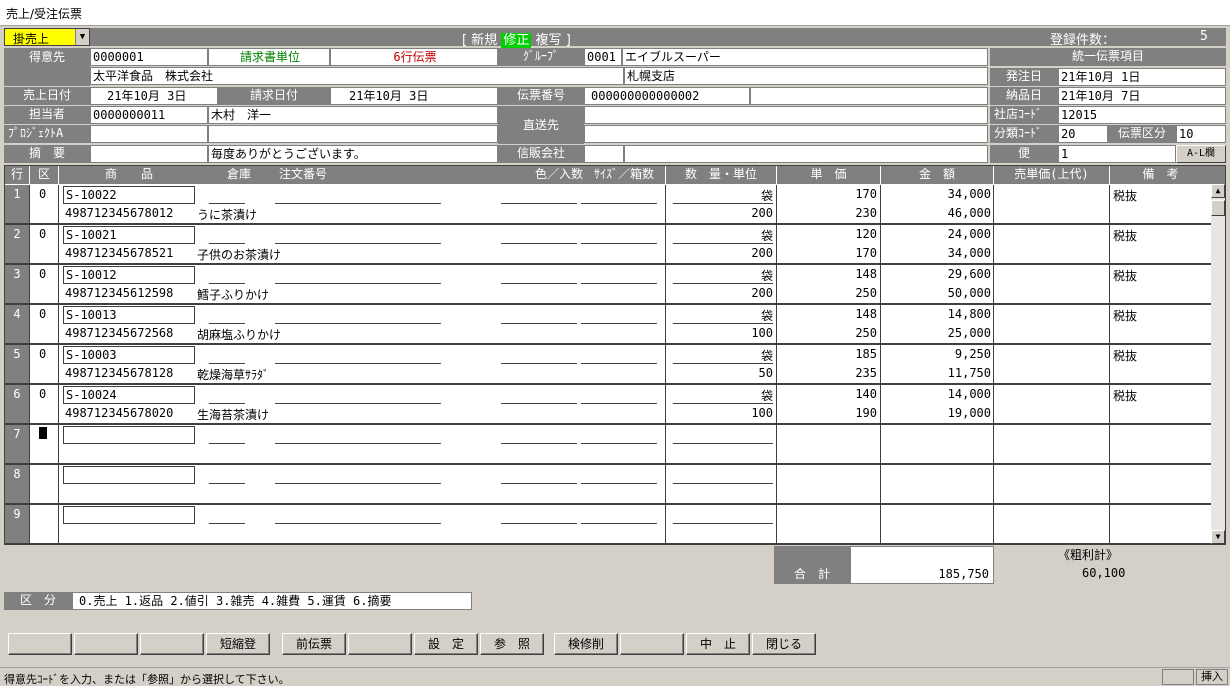 The width and height of the screenshot is (1230, 686). I want to click on reference-button: 参 照, so click(512, 644).